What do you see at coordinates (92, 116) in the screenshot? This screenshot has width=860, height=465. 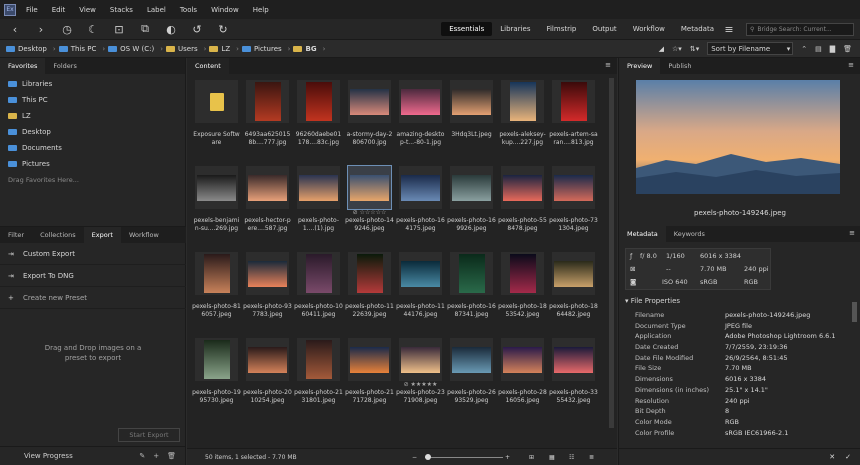 I see `favorite-lz: LZ` at bounding box center [92, 116].